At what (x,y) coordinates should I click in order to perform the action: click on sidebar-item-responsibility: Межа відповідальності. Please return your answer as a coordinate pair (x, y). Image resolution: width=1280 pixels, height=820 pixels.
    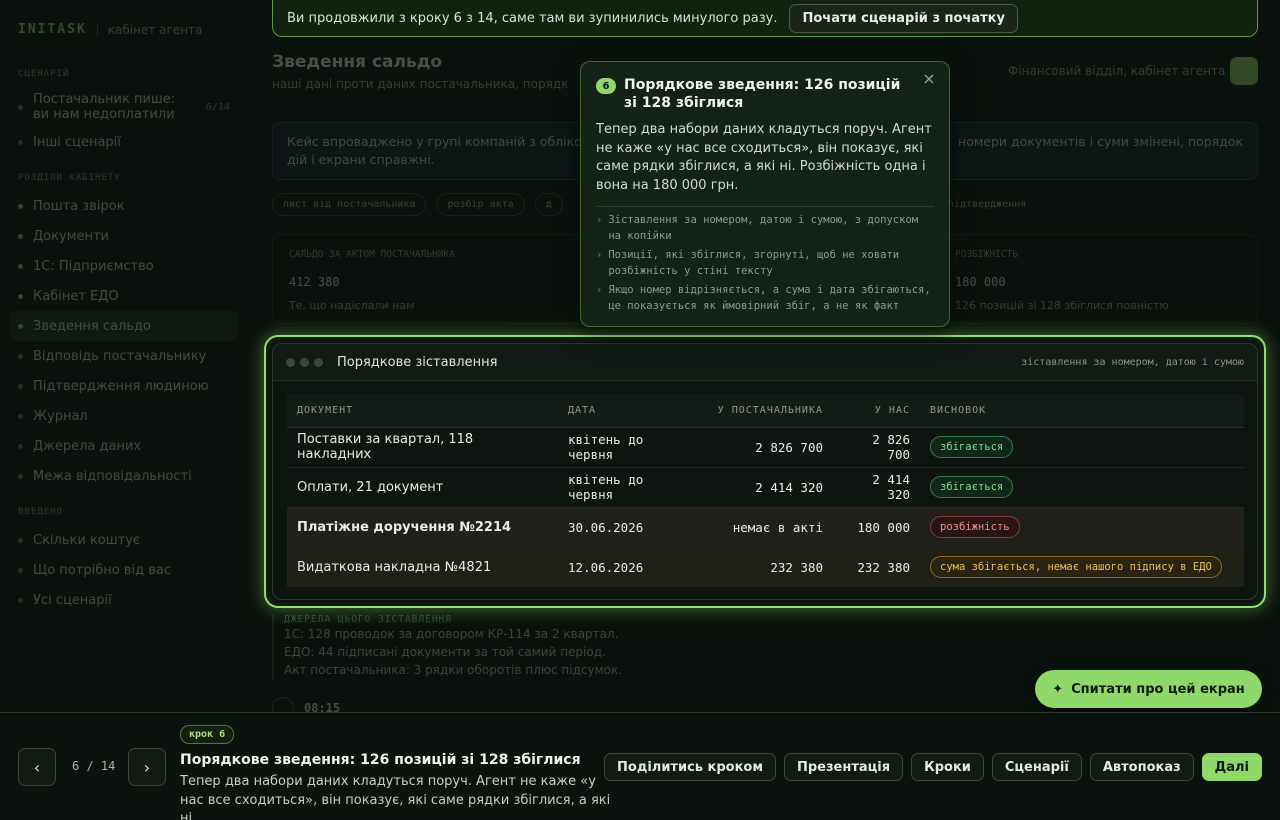
    Looking at the image, I should click on (124, 476).